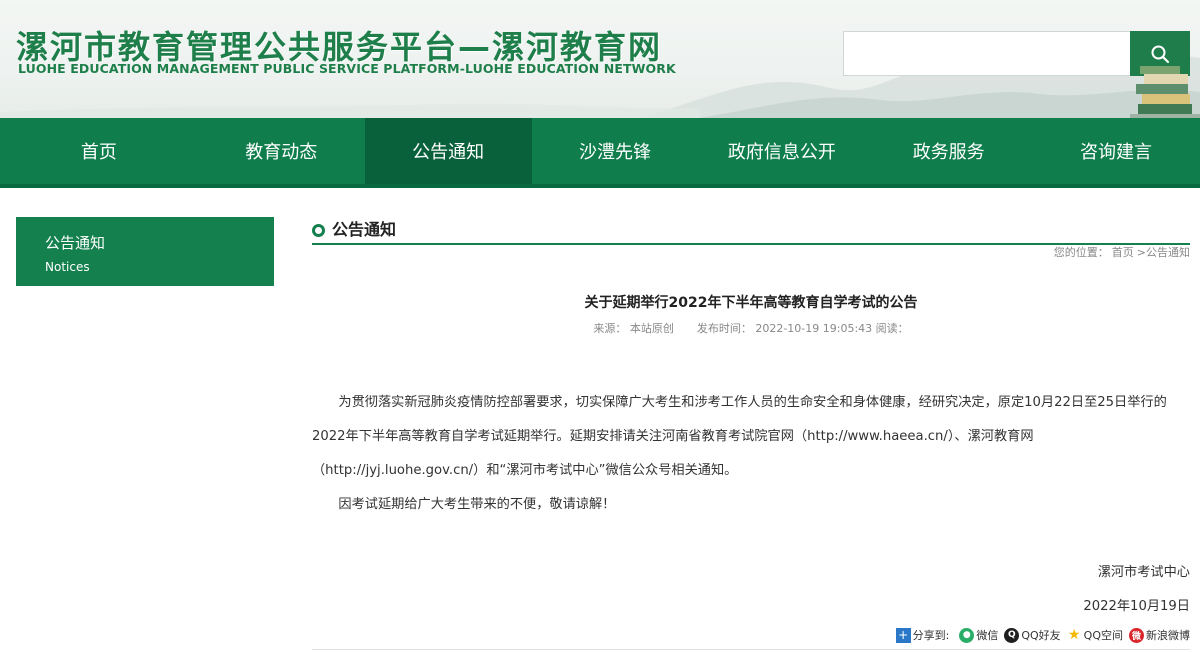 Image resolution: width=1200 pixels, height=652 pixels. Describe the element at coordinates (1116, 151) in the screenshot. I see `nav-item-consultation: 咨询建言` at that location.